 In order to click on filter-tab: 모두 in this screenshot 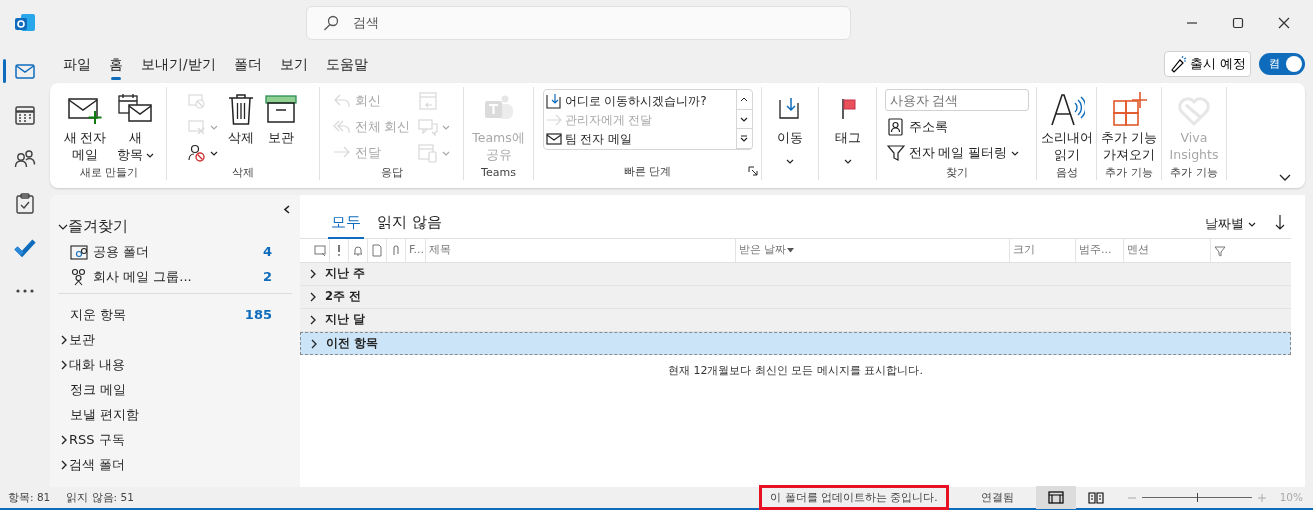, I will do `click(346, 222)`.